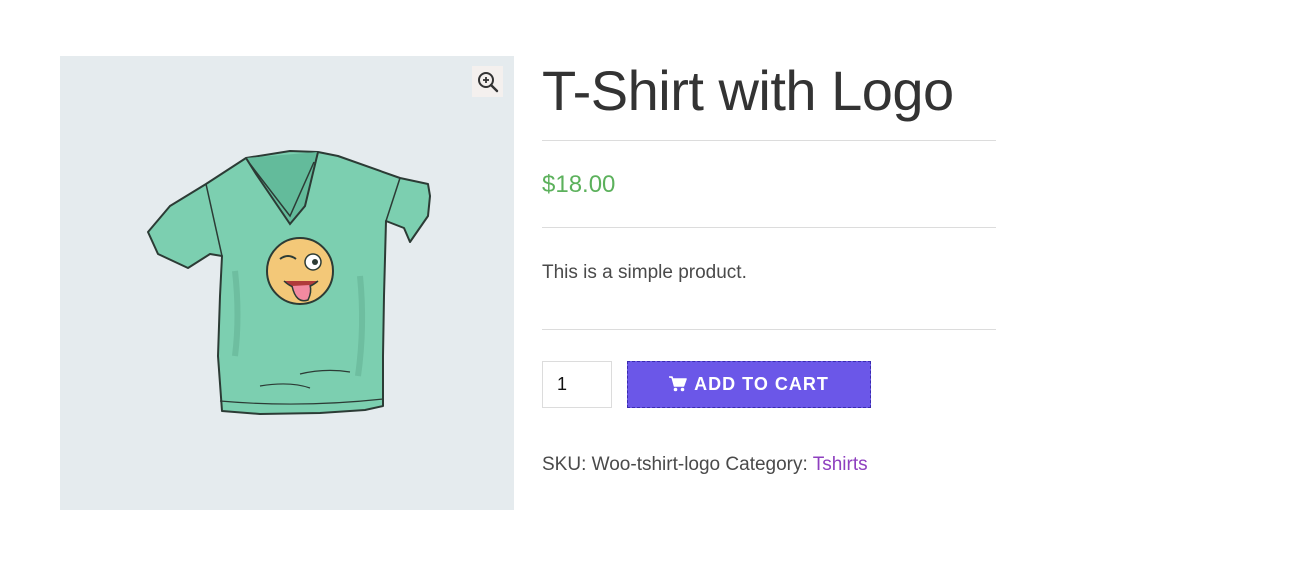 This screenshot has width=1294, height=561. Describe the element at coordinates (840, 464) in the screenshot. I see `category-link: Tshirts` at that location.